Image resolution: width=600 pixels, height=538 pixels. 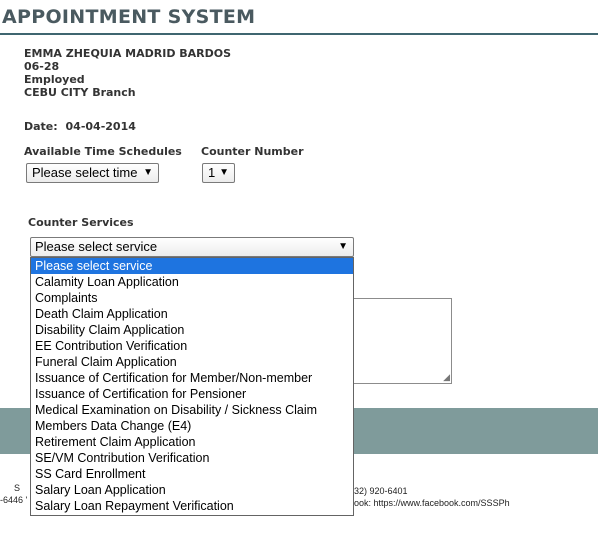 I want to click on service-option: Salary Loan Repayment Verification, so click(x=192, y=506).